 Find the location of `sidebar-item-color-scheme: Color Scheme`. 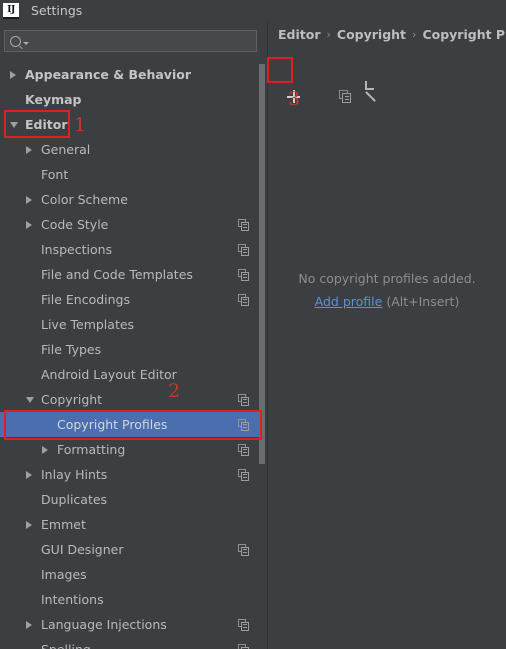

sidebar-item-color-scheme: Color Scheme is located at coordinates (131, 199).